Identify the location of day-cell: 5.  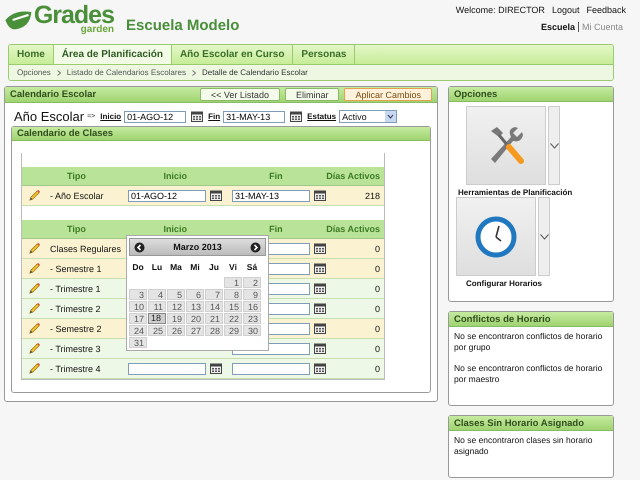
(176, 294).